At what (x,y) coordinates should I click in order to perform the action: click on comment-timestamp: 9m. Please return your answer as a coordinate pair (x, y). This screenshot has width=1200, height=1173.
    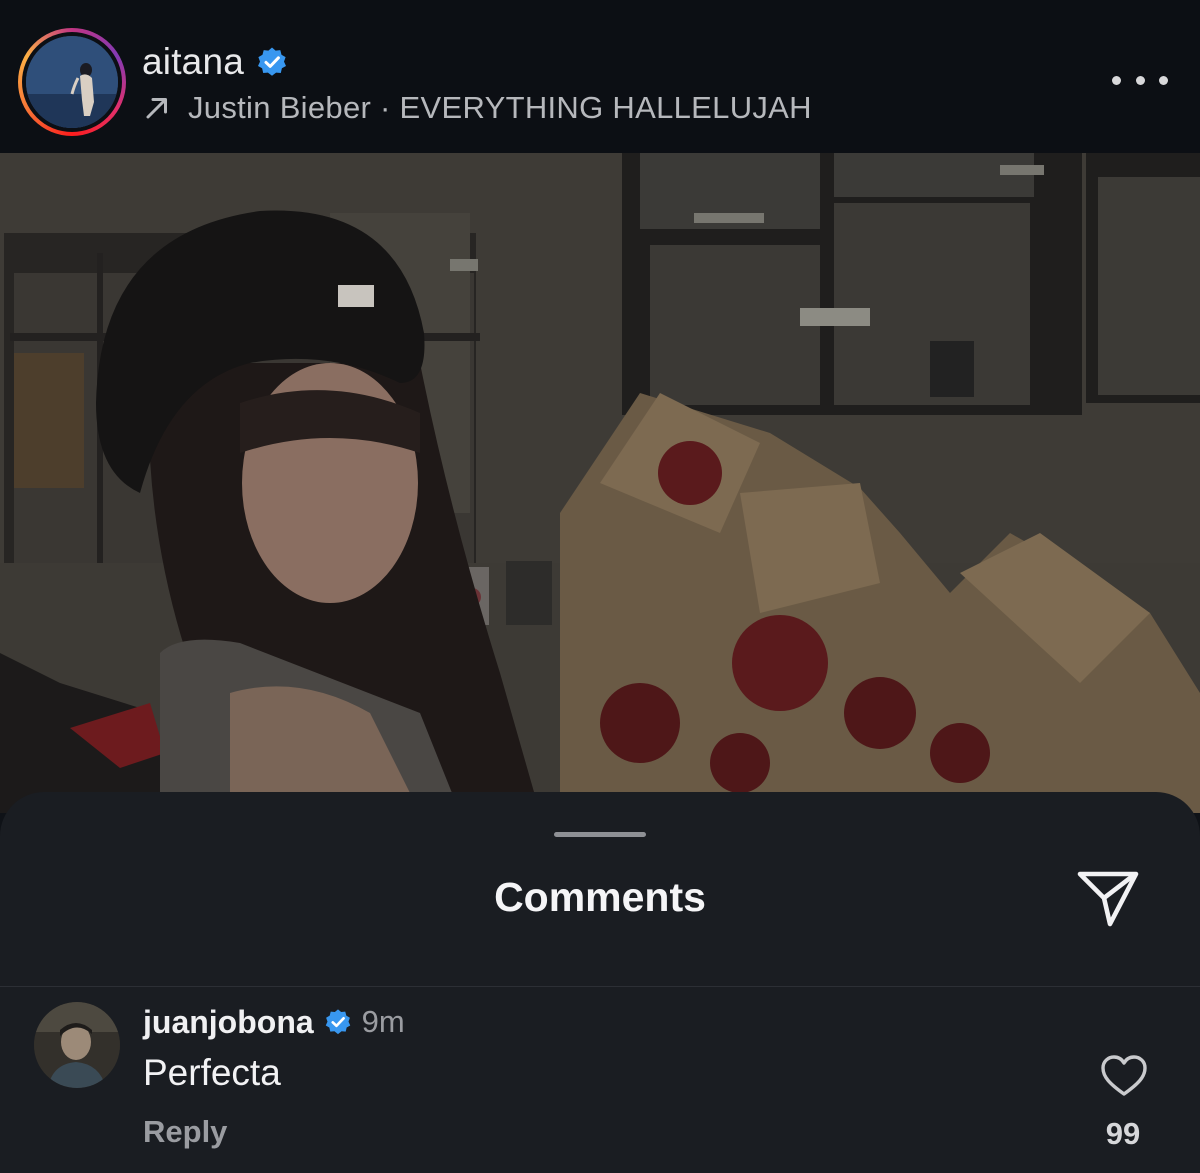
    Looking at the image, I should click on (383, 1021).